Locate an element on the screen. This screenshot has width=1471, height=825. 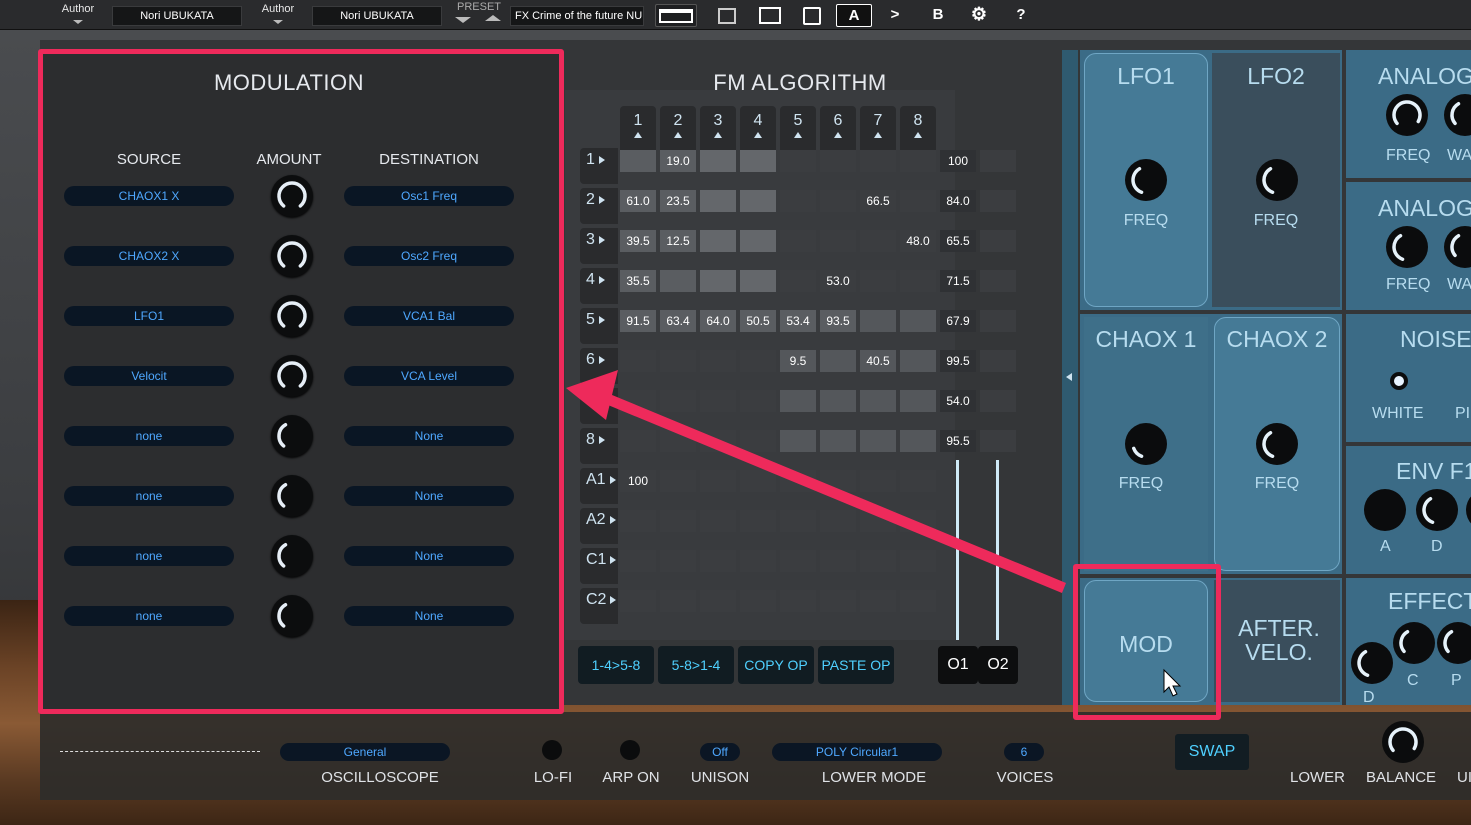
voices-select: 6 is located at coordinates (1024, 752).